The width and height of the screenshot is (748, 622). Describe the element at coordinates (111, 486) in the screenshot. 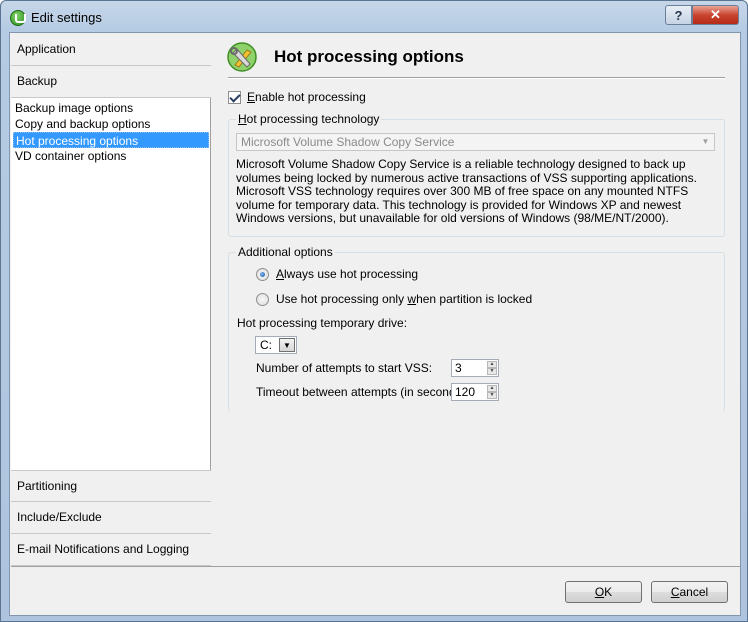

I see `nav-category-partitioning: Partitioning` at that location.